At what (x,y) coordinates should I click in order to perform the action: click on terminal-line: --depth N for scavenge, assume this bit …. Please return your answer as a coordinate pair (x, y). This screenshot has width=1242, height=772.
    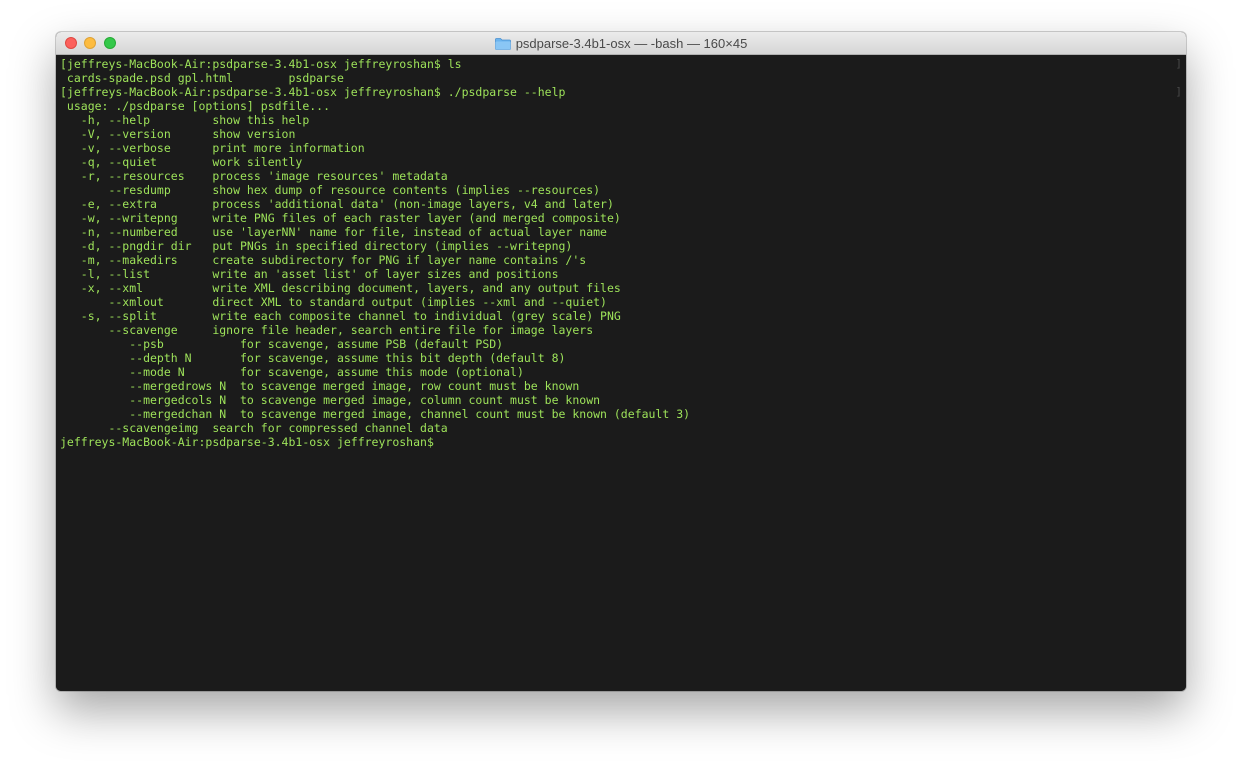
    Looking at the image, I should click on (313, 358).